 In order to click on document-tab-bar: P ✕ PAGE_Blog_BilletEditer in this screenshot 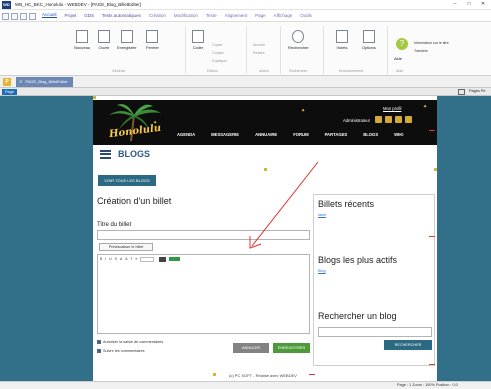, I will do `click(245, 82)`.